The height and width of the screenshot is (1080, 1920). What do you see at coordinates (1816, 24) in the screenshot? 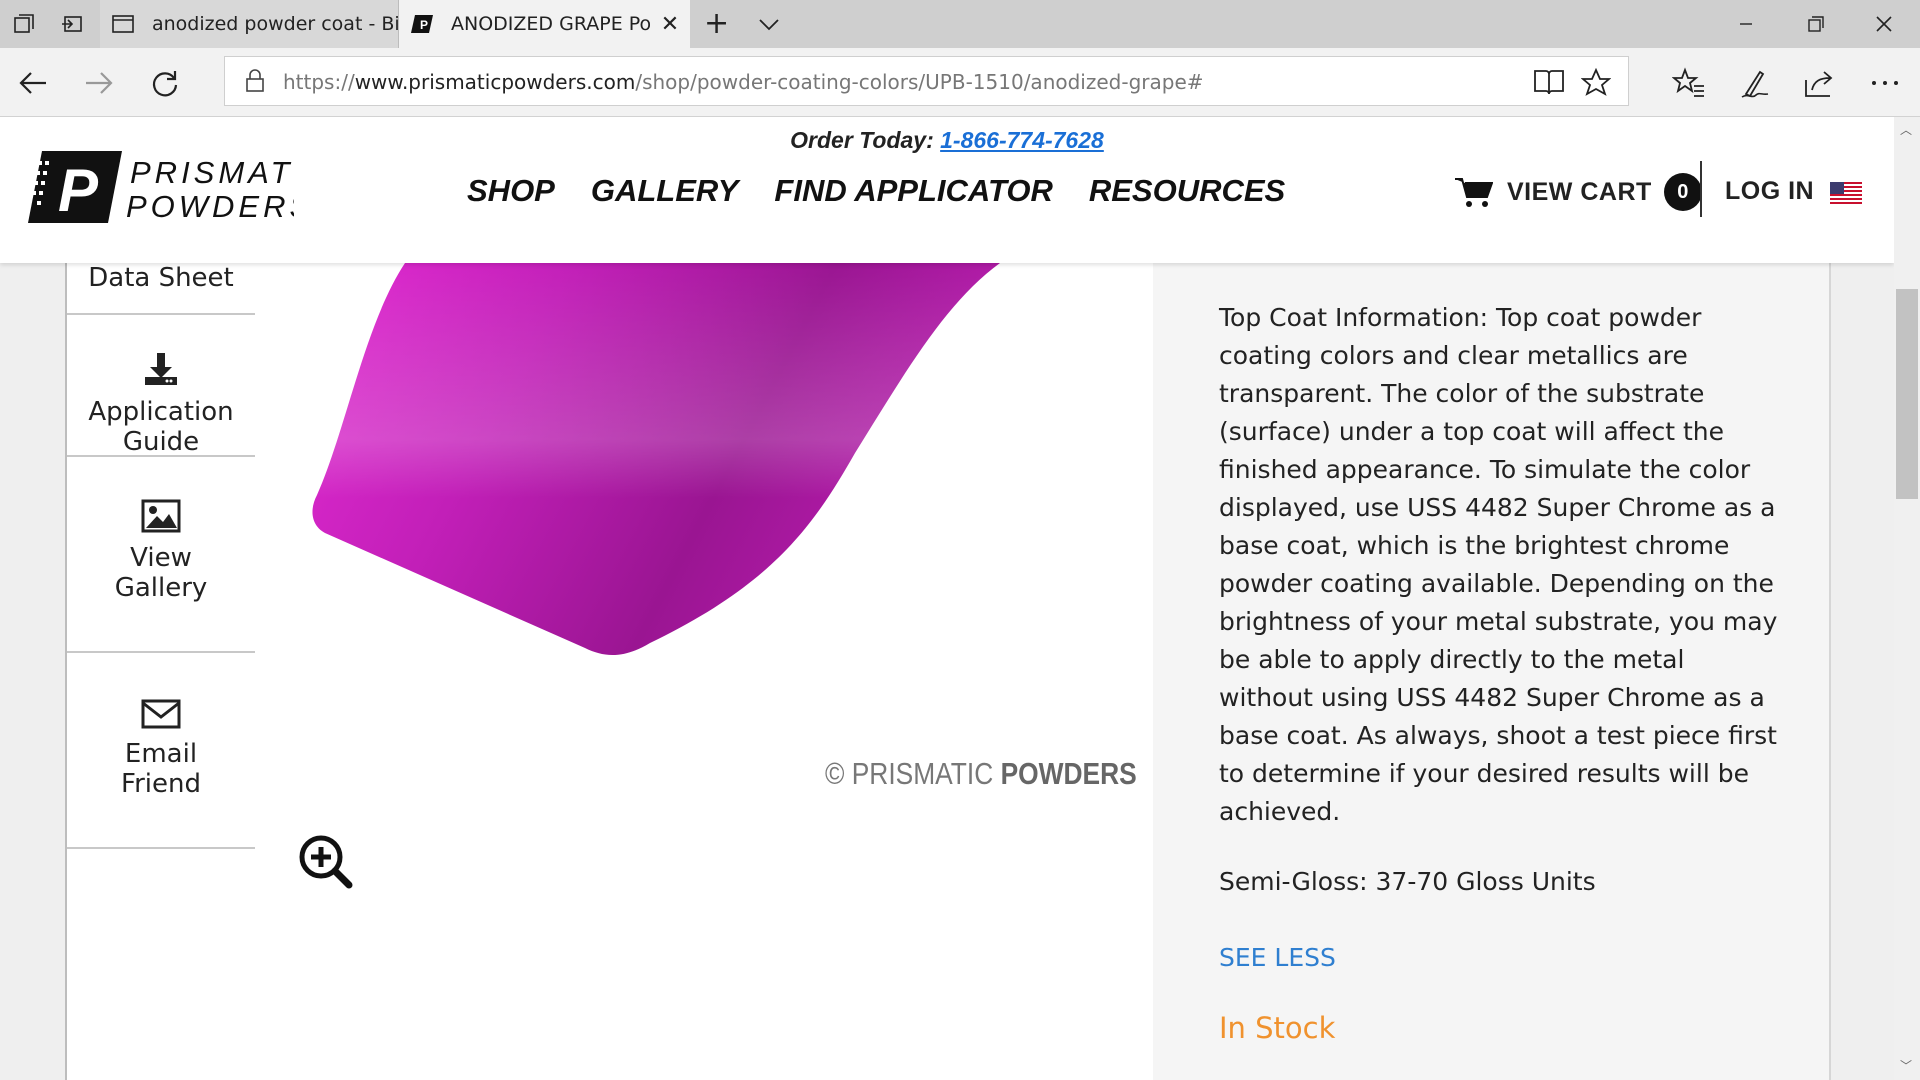
I see `restore-icon` at bounding box center [1816, 24].